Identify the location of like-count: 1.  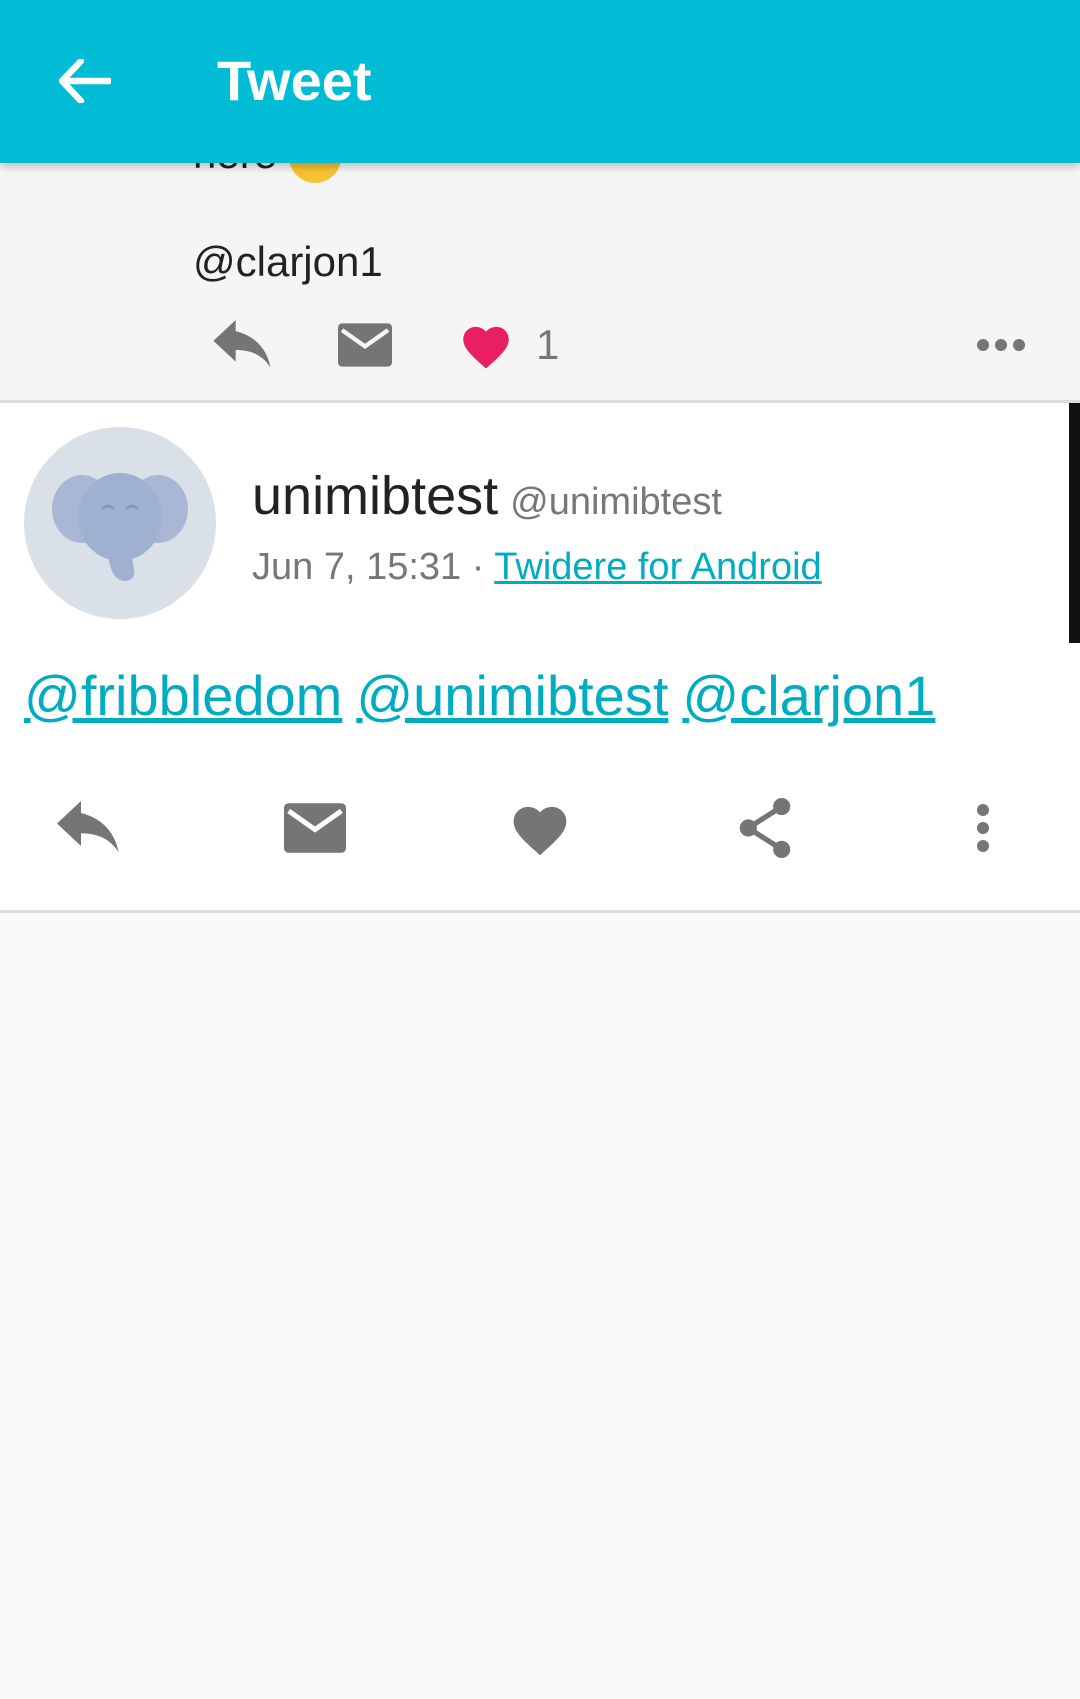
(548, 344).